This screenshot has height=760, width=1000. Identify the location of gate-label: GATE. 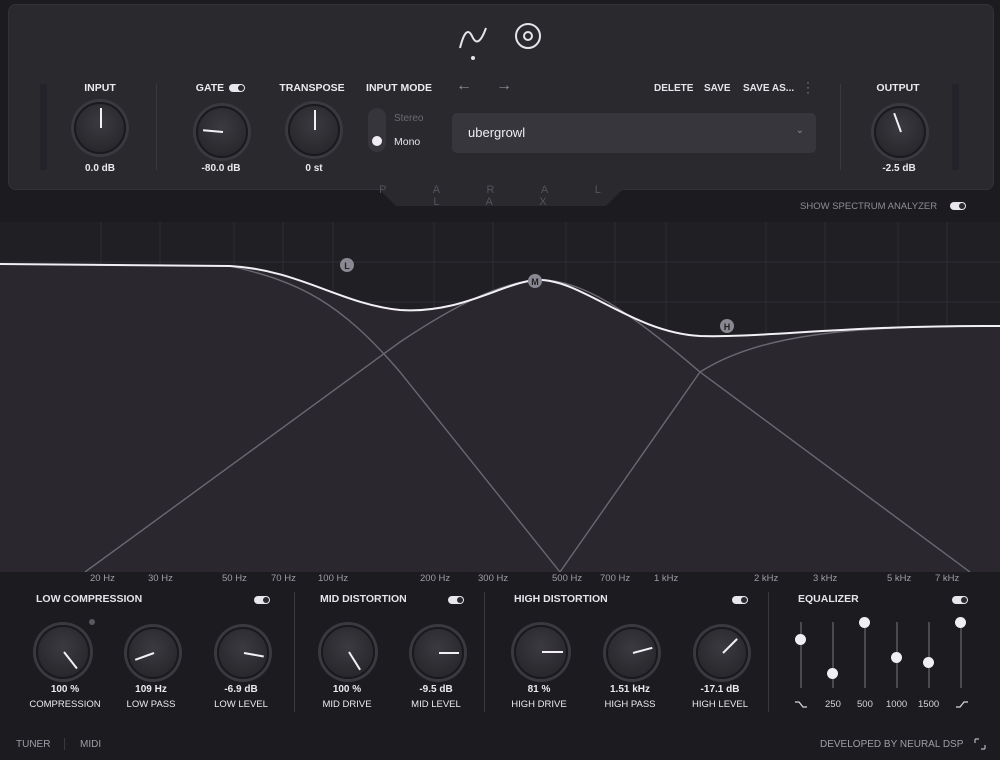
(210, 88).